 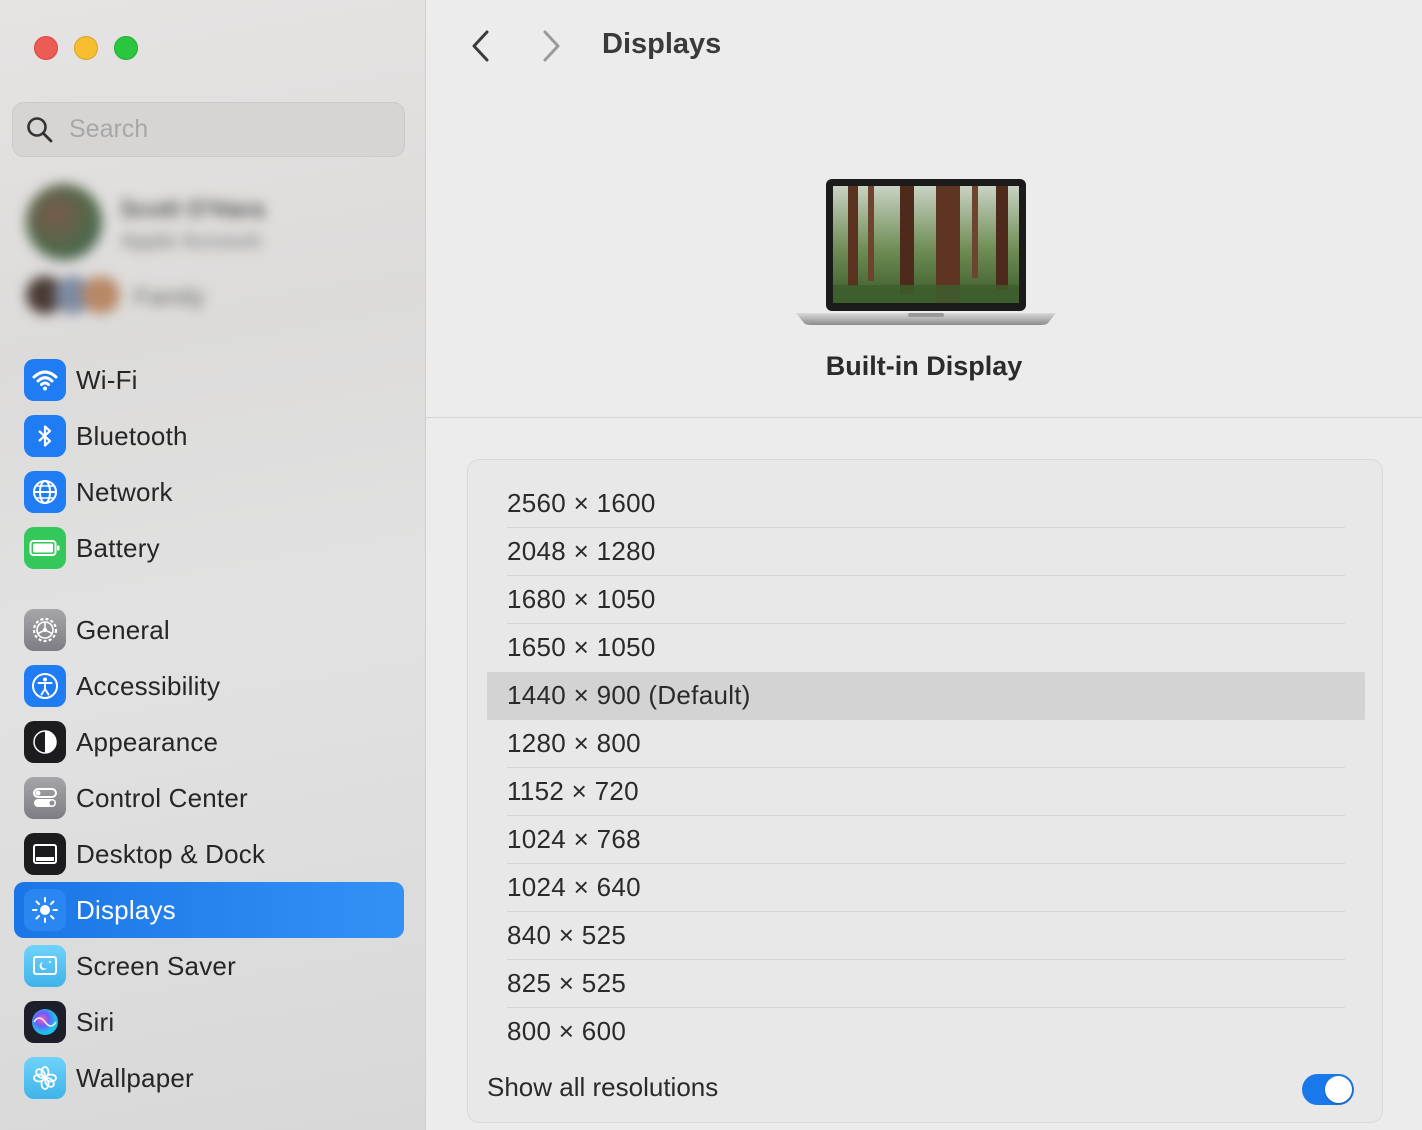 I want to click on resolution-option: 1650 × 1050, so click(x=926, y=648).